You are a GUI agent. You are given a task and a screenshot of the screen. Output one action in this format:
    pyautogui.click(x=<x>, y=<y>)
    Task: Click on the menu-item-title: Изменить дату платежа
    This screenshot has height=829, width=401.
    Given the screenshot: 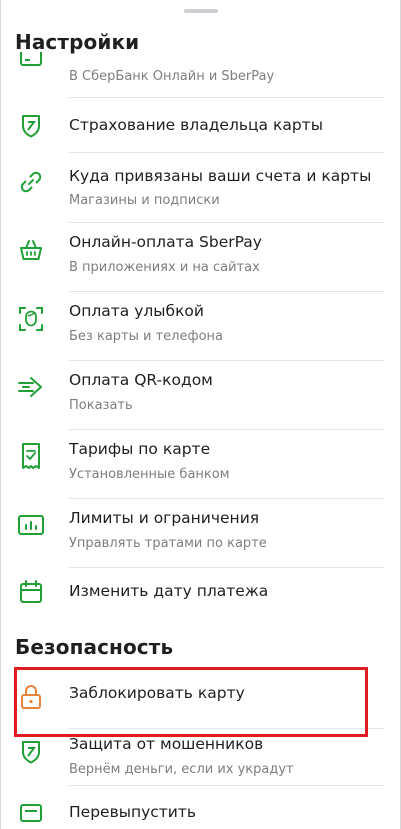 What is the action you would take?
    pyautogui.click(x=169, y=591)
    